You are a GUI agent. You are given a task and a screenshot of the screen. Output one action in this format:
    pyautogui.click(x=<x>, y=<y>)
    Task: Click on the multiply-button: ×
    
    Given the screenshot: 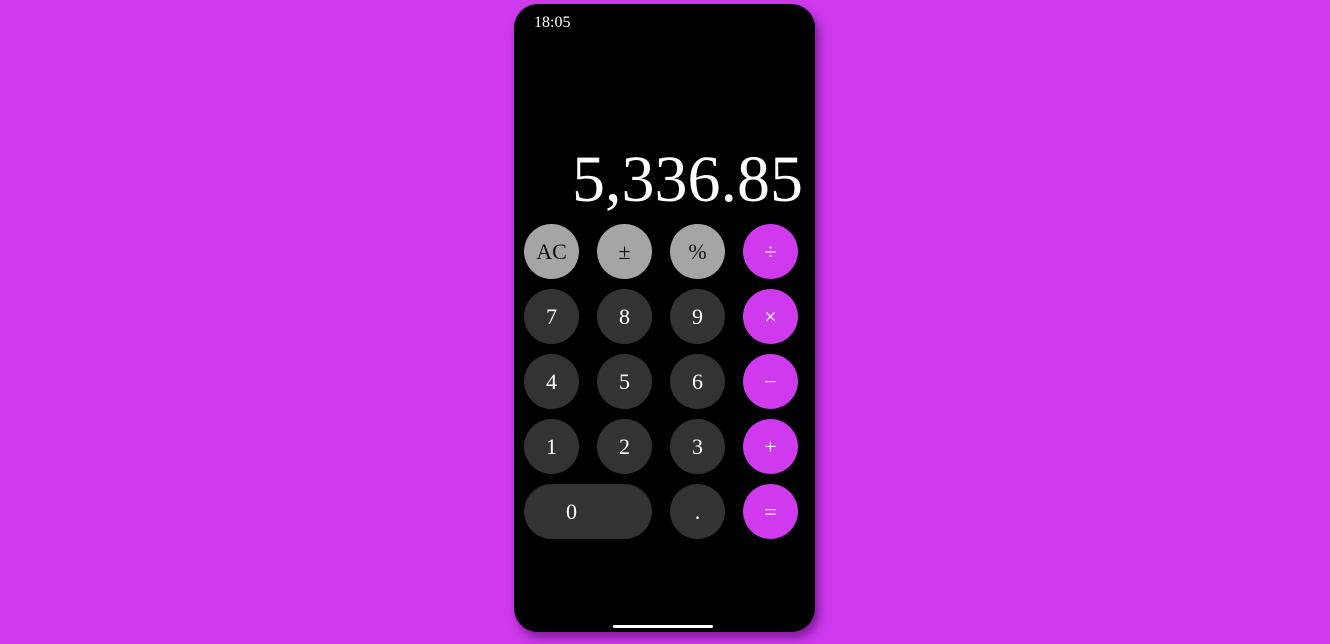 What is the action you would take?
    pyautogui.click(x=770, y=316)
    